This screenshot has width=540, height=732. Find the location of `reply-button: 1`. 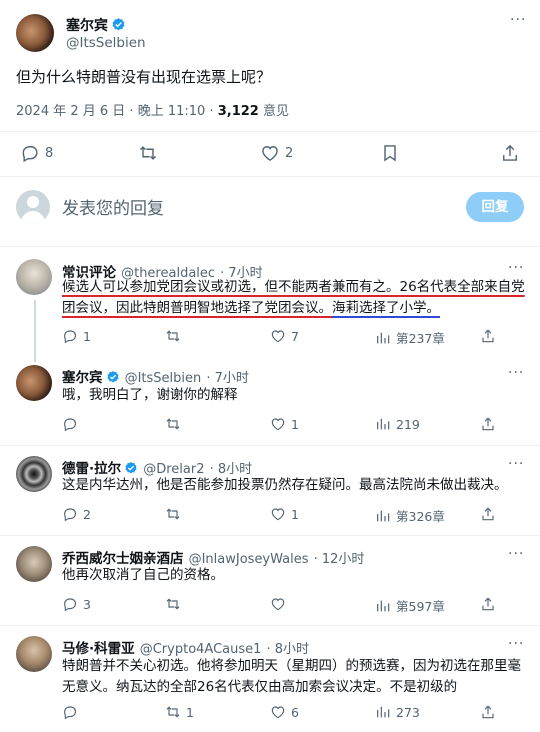

reply-button: 1 is located at coordinates (76, 336).